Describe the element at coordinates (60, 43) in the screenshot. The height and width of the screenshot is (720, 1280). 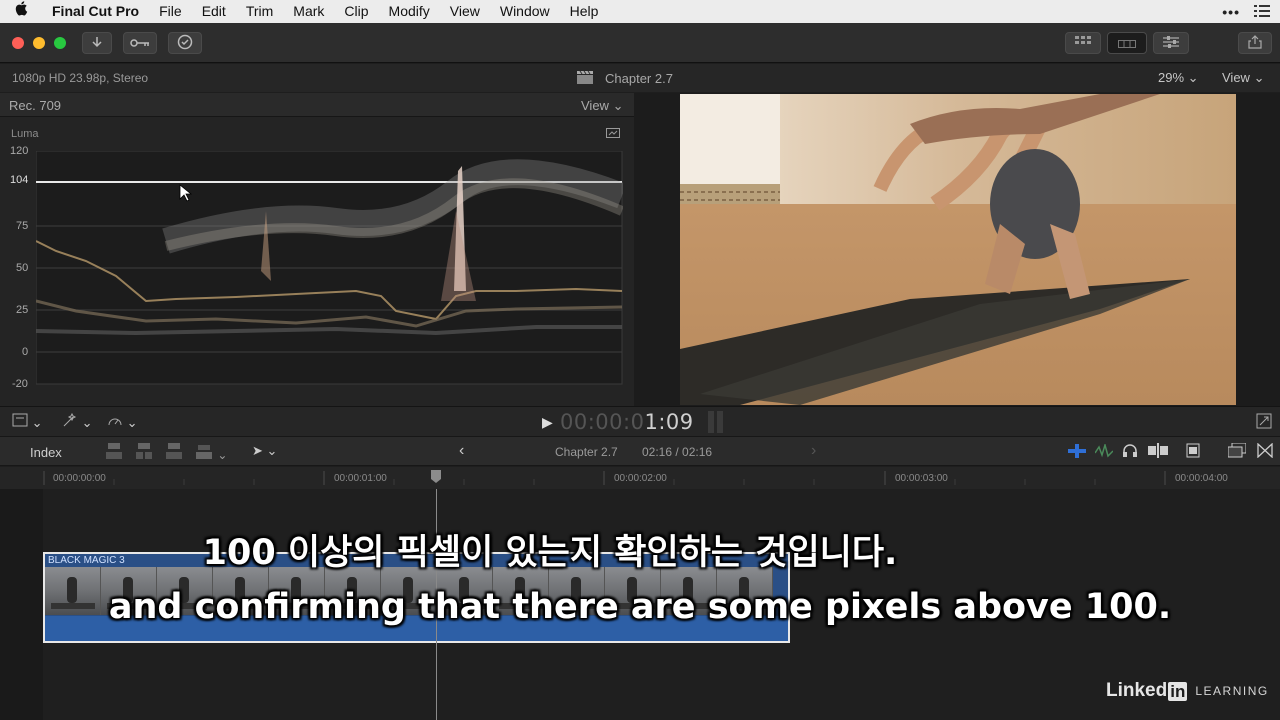
I see `zoom-window-button` at that location.